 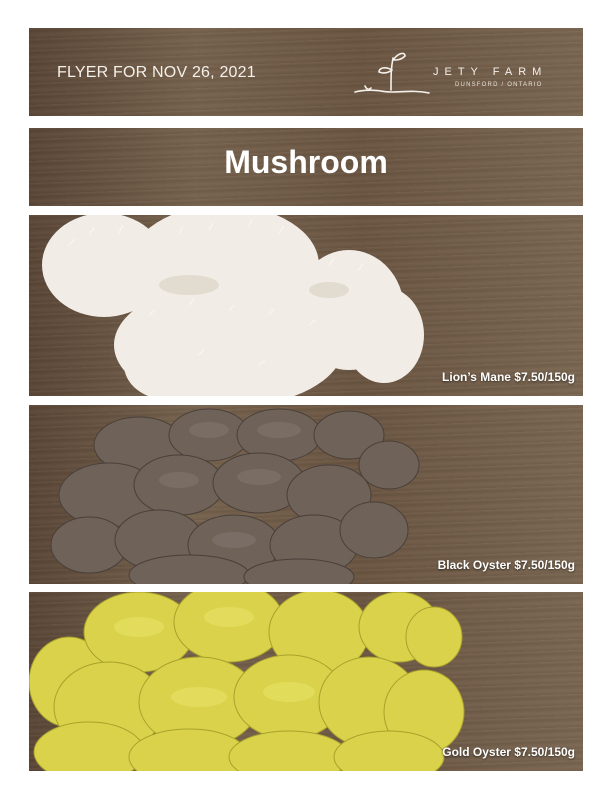 I want to click on sprout-icon, so click(x=392, y=73).